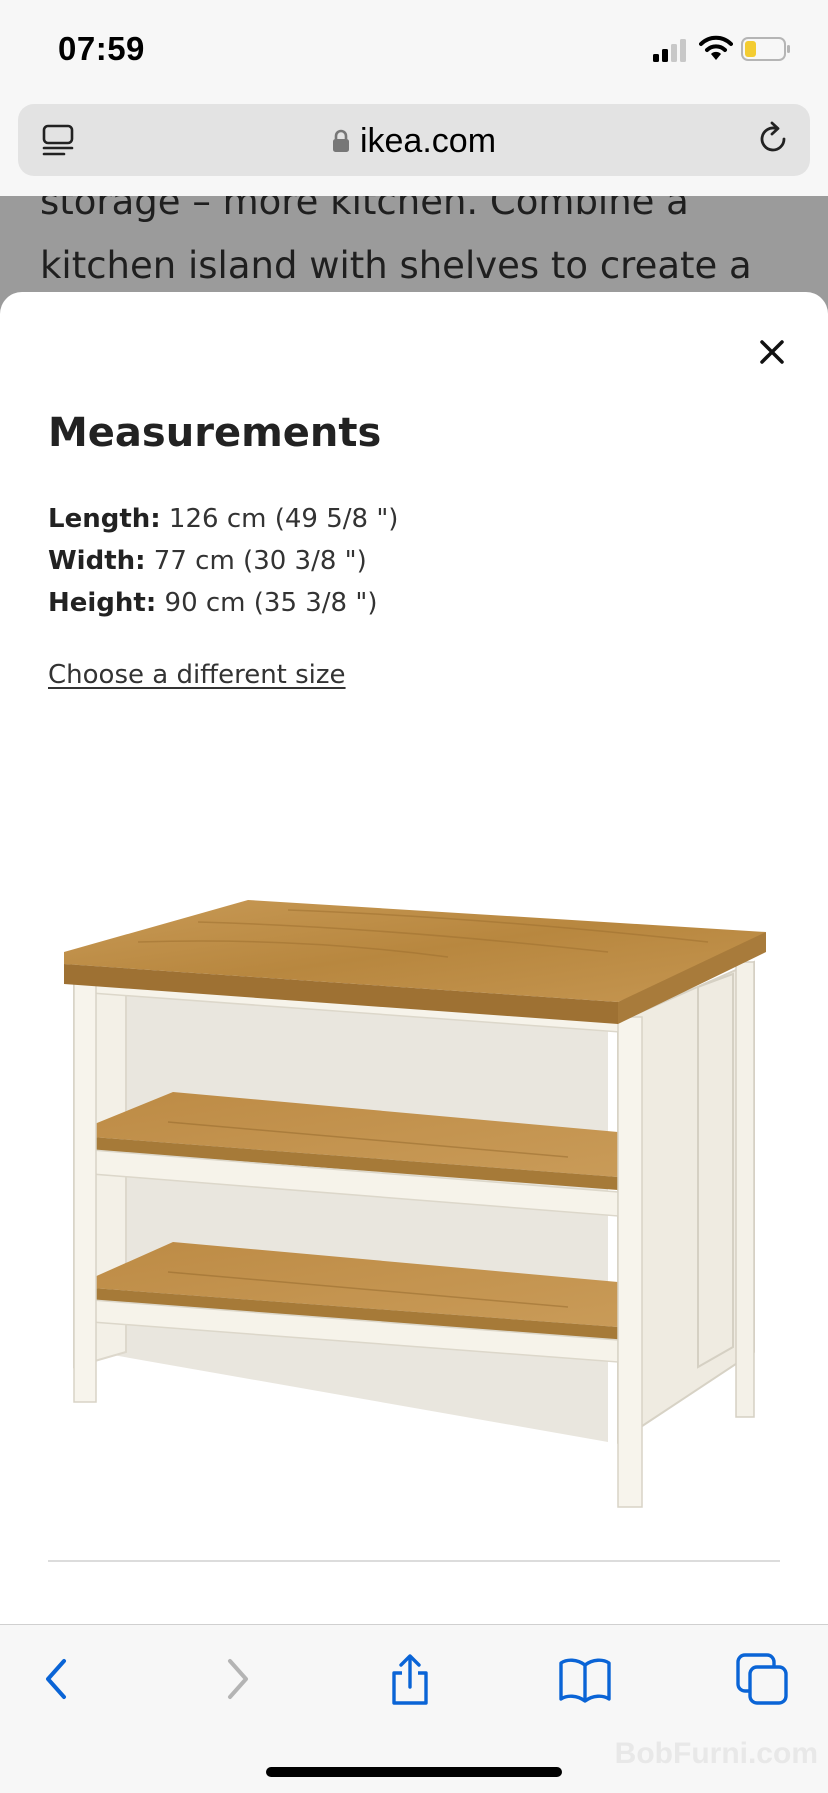  Describe the element at coordinates (671, 50) in the screenshot. I see `cellular-signal-icon` at that location.